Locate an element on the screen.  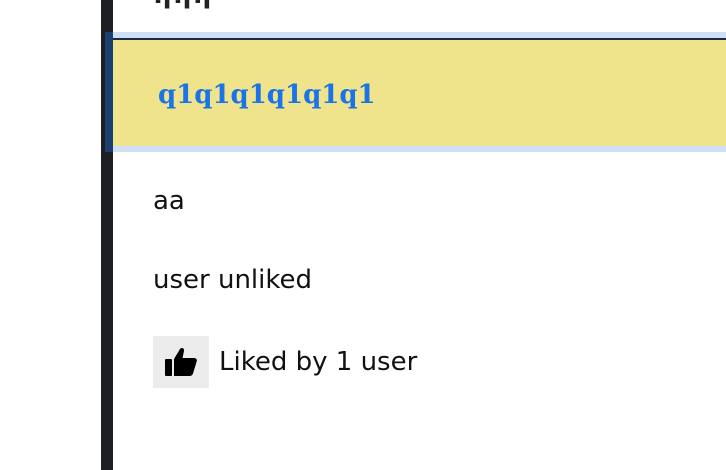
likes-count-text: Liked by 1 user is located at coordinates (318, 362).